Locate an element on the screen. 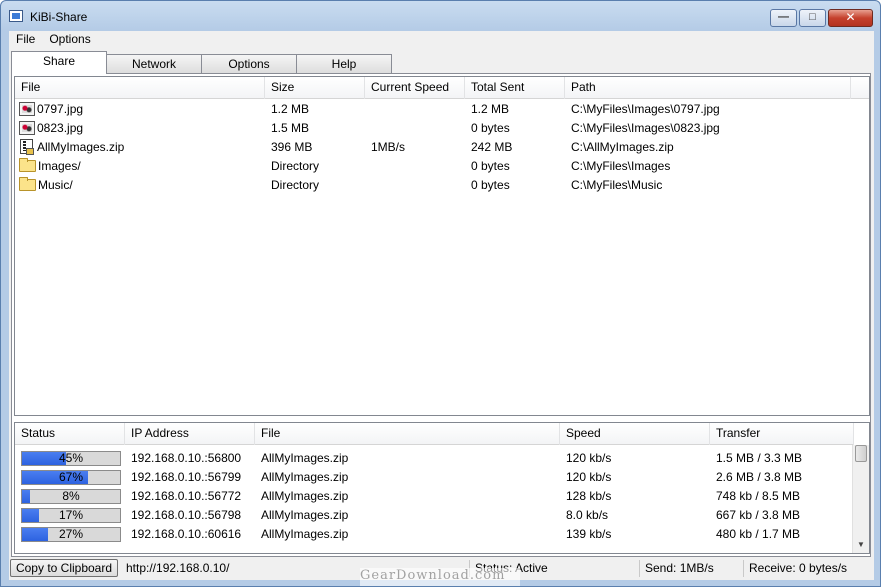 The width and height of the screenshot is (881, 587). progress-text: 67% is located at coordinates (71, 477).